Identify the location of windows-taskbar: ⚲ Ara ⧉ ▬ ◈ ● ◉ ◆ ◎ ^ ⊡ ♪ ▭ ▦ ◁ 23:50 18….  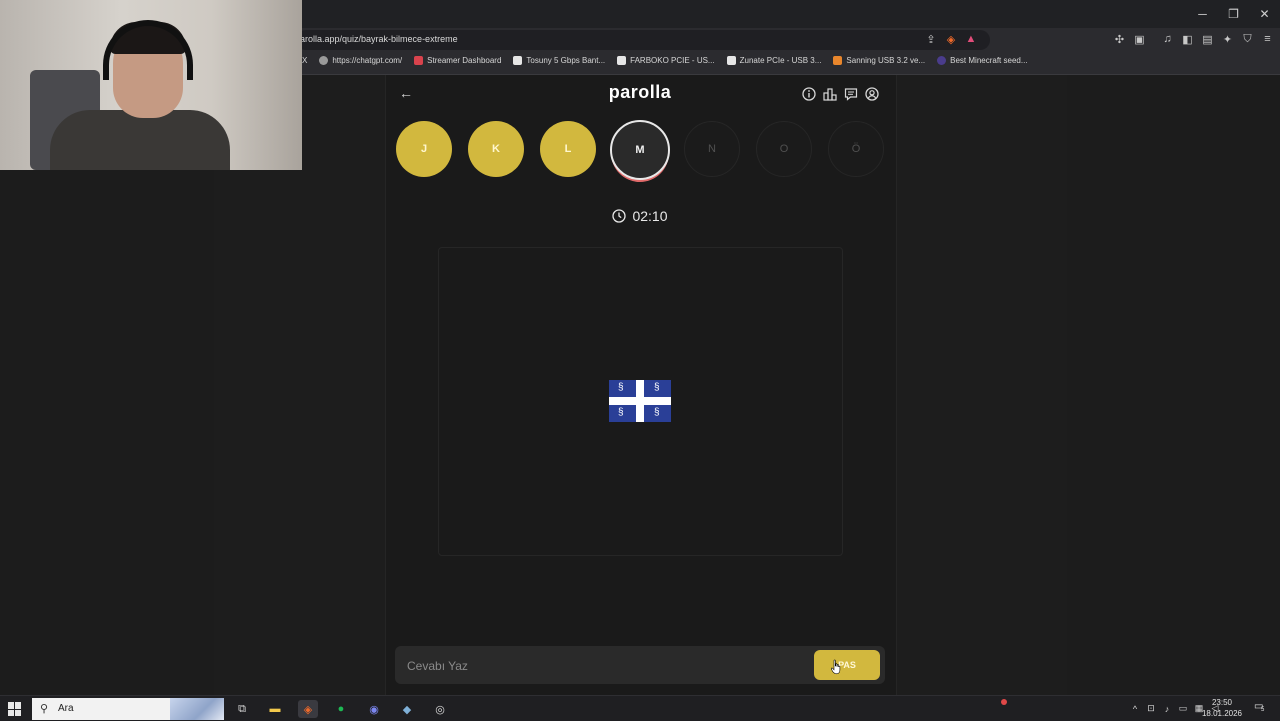
(640, 708).